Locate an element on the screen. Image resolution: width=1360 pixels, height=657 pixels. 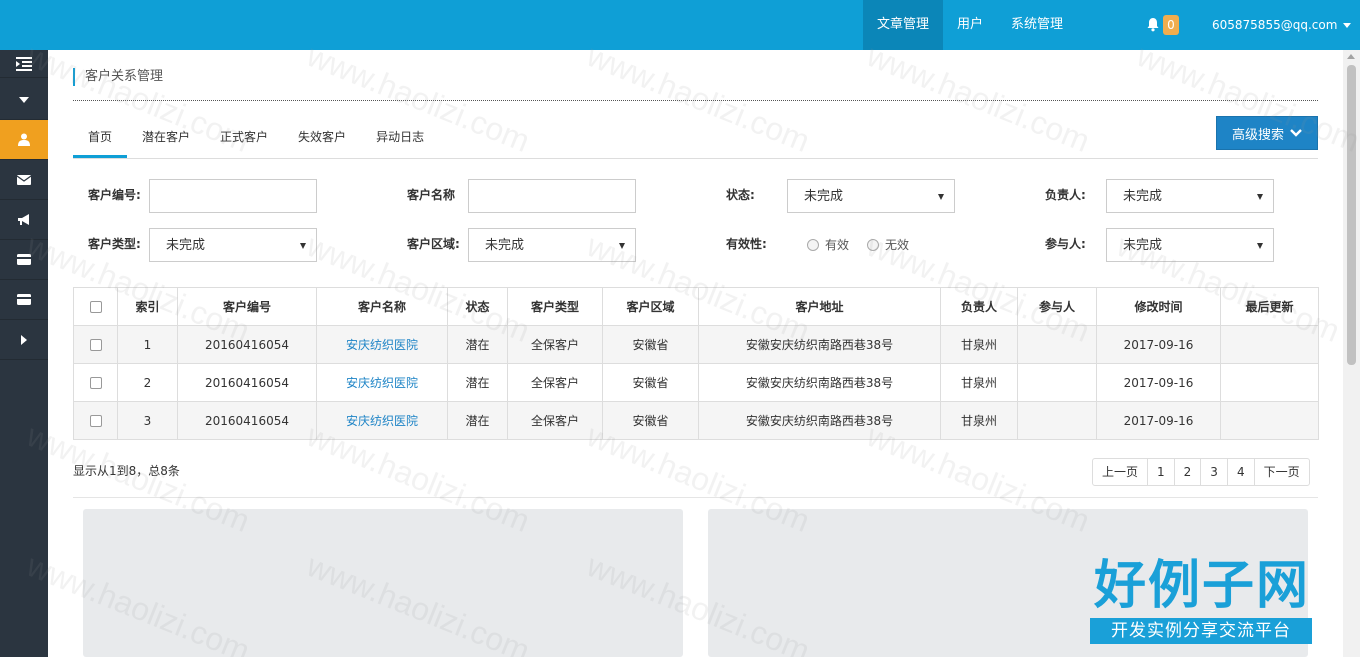
tab-home: 首页 is located at coordinates (100, 139).